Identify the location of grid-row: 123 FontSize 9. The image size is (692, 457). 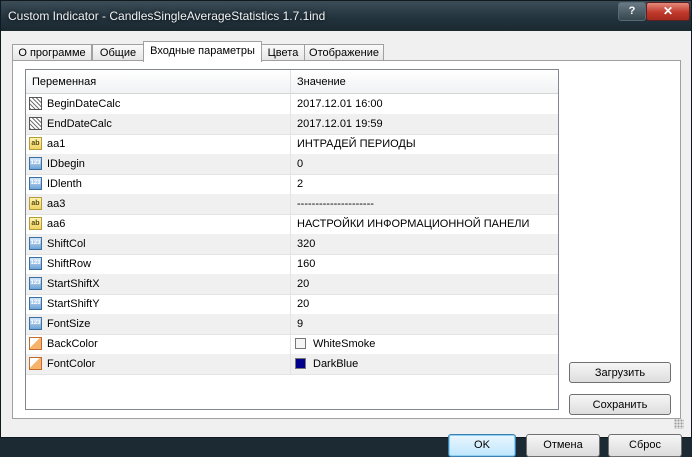
(292, 324).